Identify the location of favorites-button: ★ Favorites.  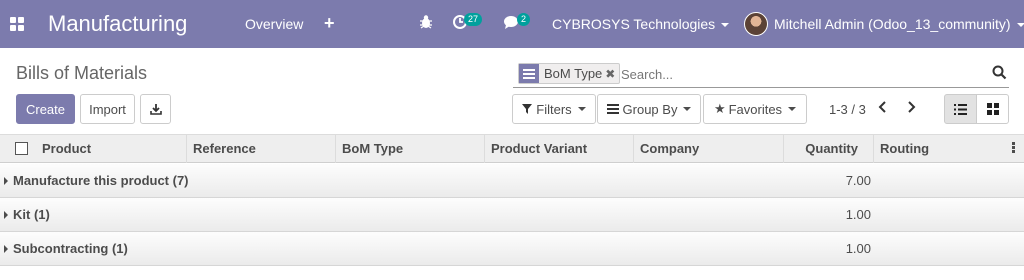
(755, 109).